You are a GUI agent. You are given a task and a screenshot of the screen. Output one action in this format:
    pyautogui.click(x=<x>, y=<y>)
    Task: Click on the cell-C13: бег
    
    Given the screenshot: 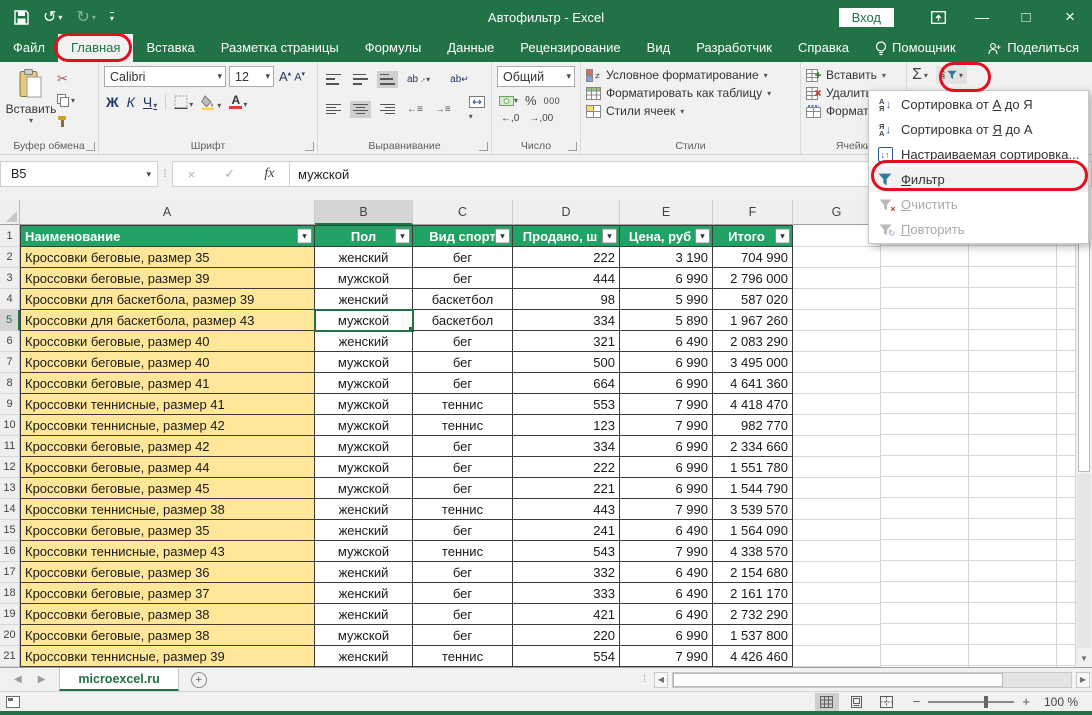 What is the action you would take?
    pyautogui.click(x=463, y=488)
    